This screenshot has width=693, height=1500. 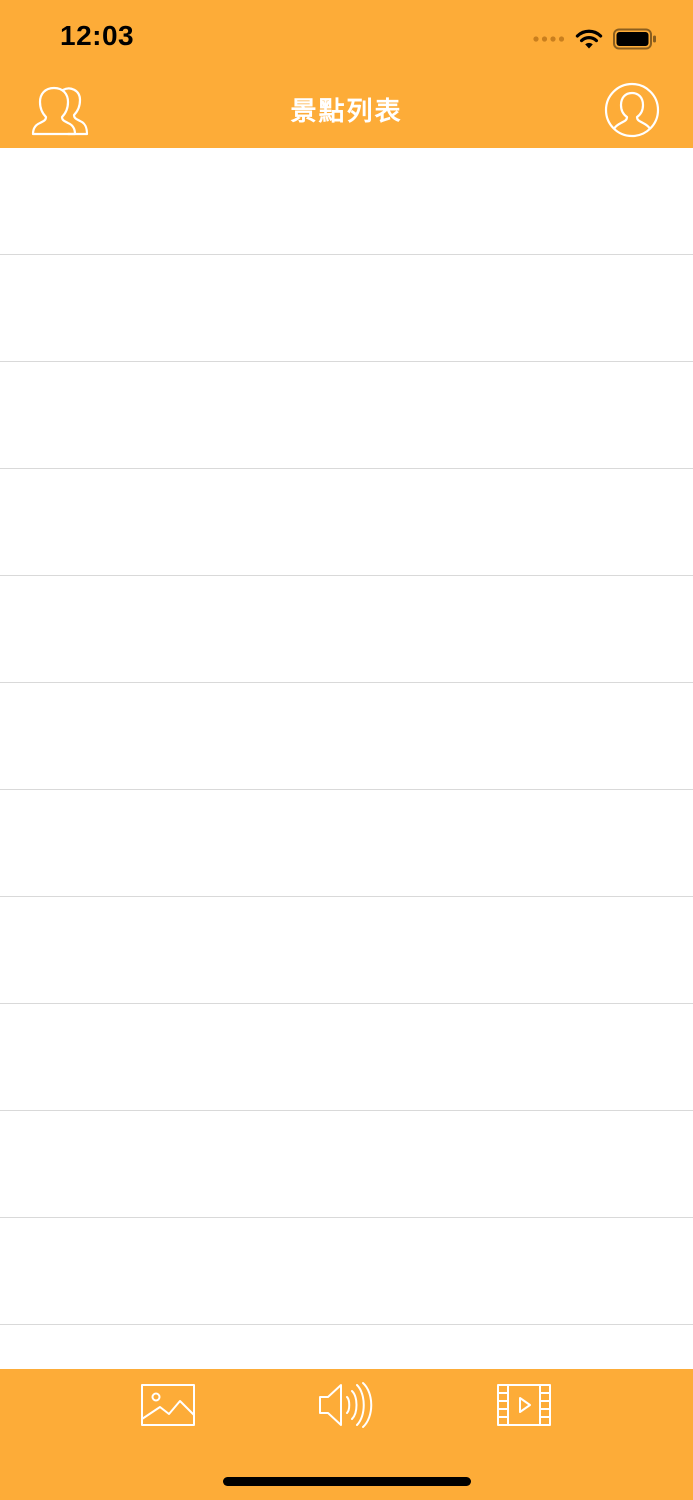 I want to click on video-icon, so click(x=524, y=1405).